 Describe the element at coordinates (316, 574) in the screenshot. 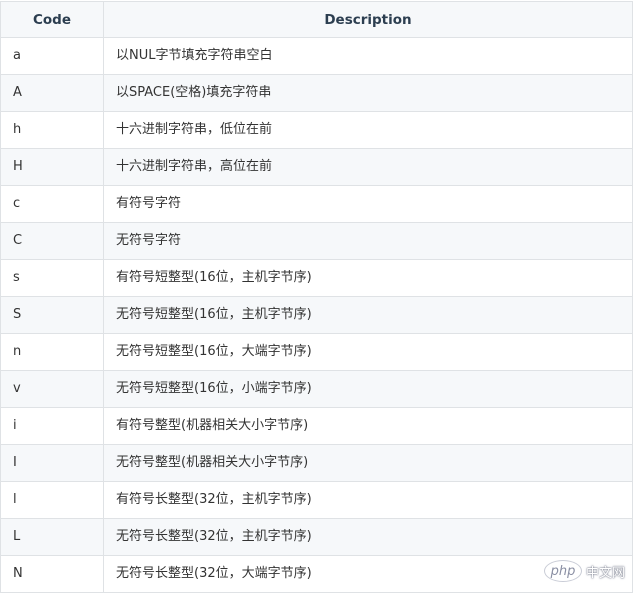

I see `table-row: N 无符号长整型(32位，大端字节序)` at that location.